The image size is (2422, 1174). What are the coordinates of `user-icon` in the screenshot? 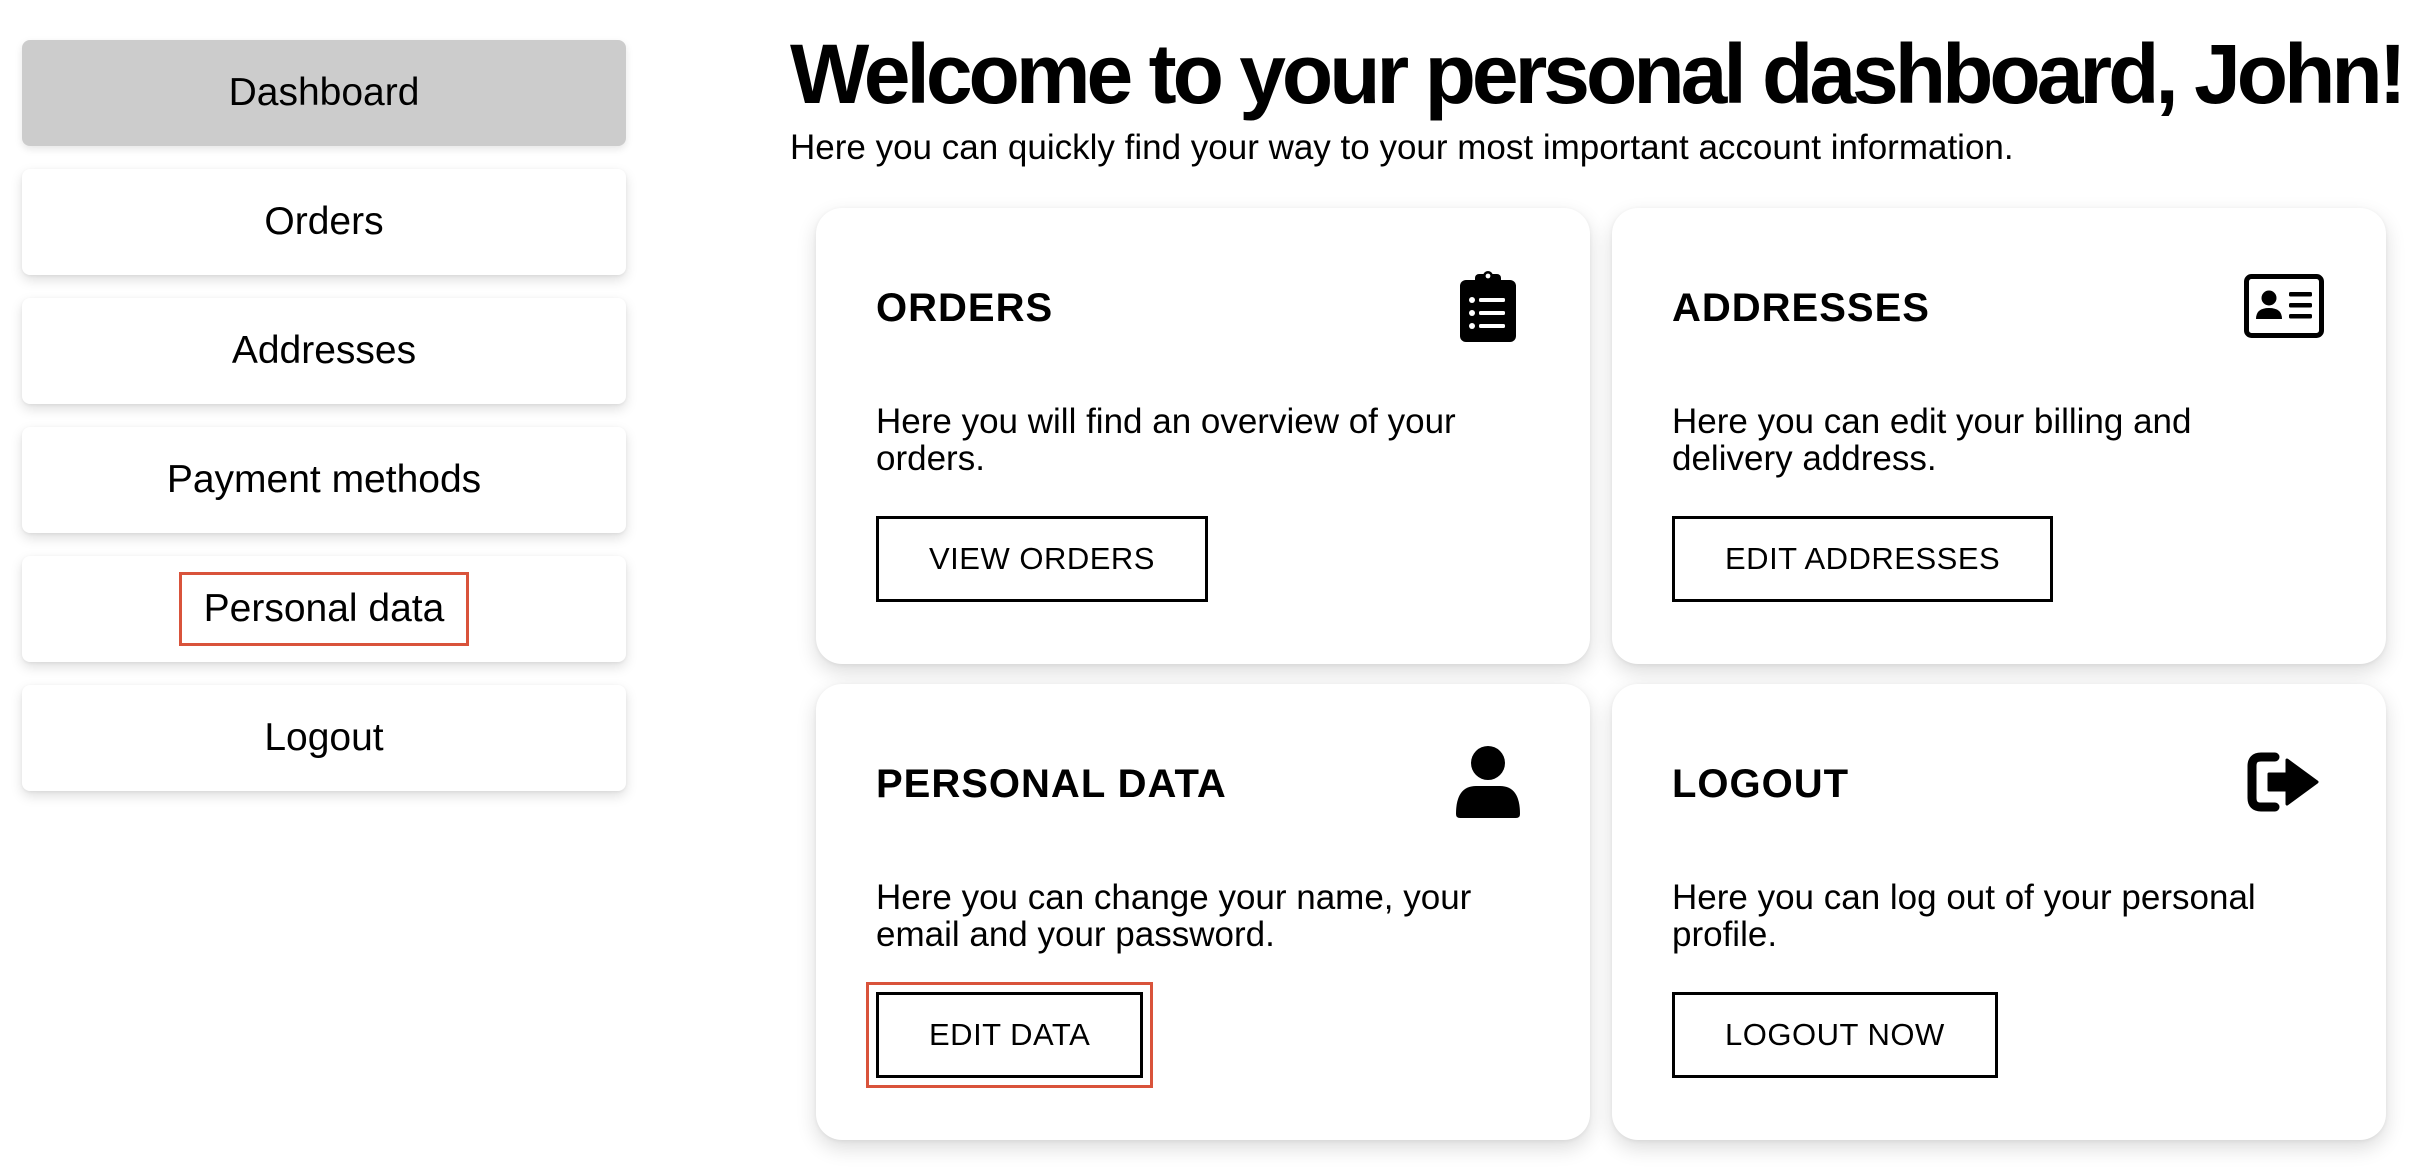 It's located at (1488, 782).